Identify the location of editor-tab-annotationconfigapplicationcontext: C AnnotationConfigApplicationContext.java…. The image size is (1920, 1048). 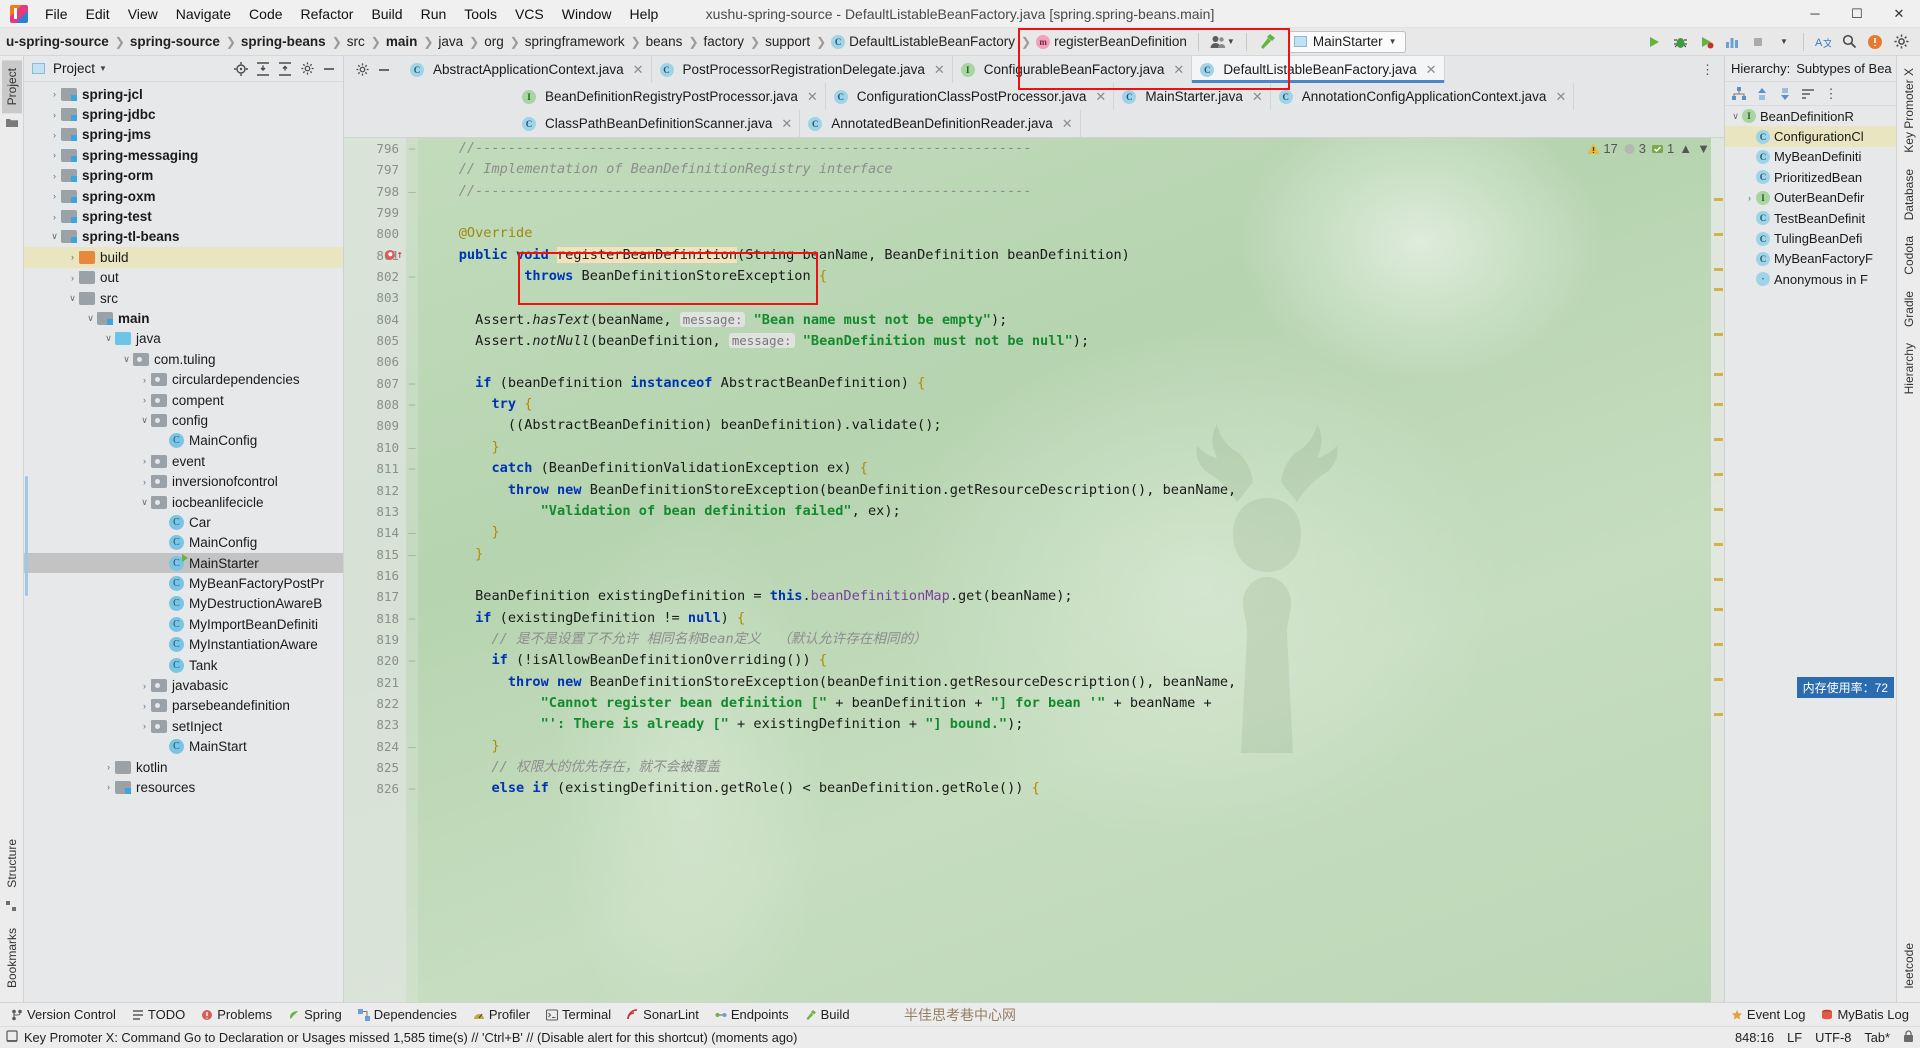
(1422, 96).